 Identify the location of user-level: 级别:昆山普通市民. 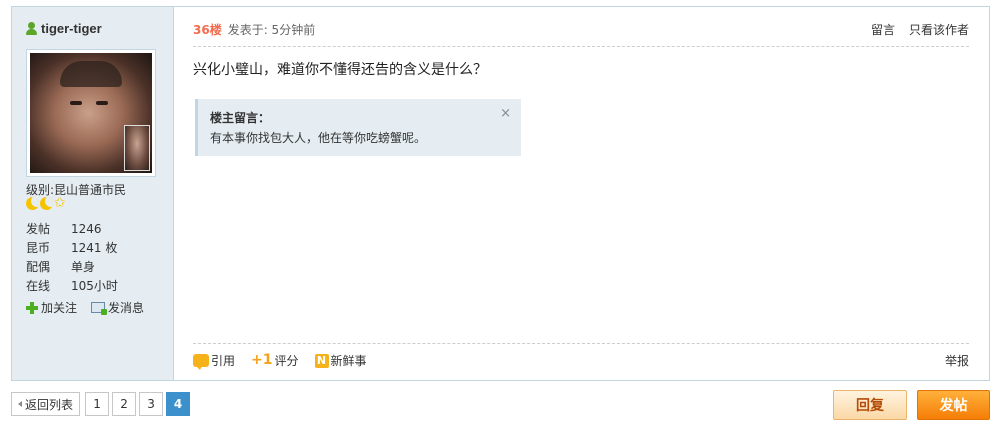
(76, 189).